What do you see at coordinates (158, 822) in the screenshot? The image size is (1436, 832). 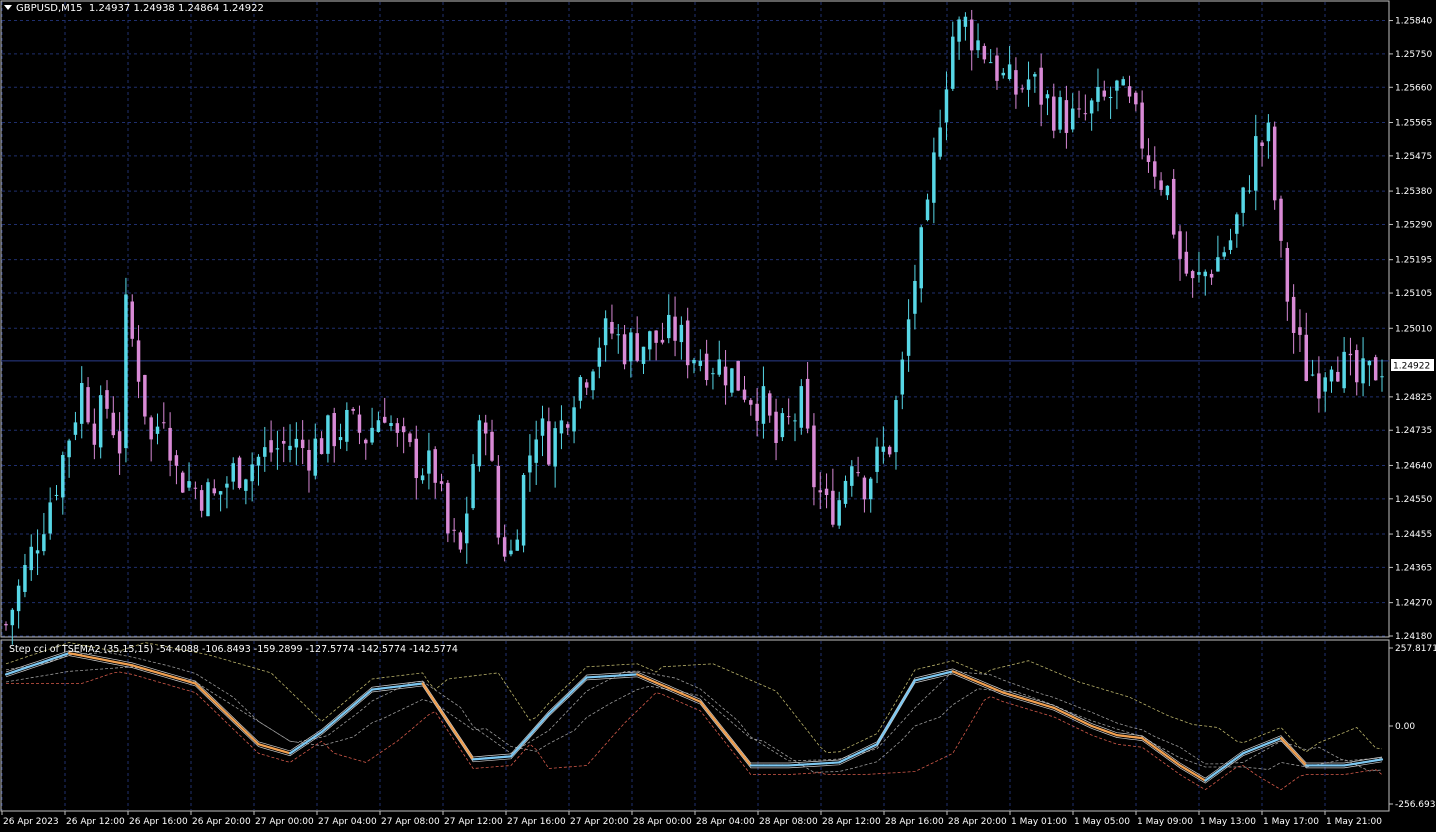 I see `time-tick-label: 26 Apr 16:00` at bounding box center [158, 822].